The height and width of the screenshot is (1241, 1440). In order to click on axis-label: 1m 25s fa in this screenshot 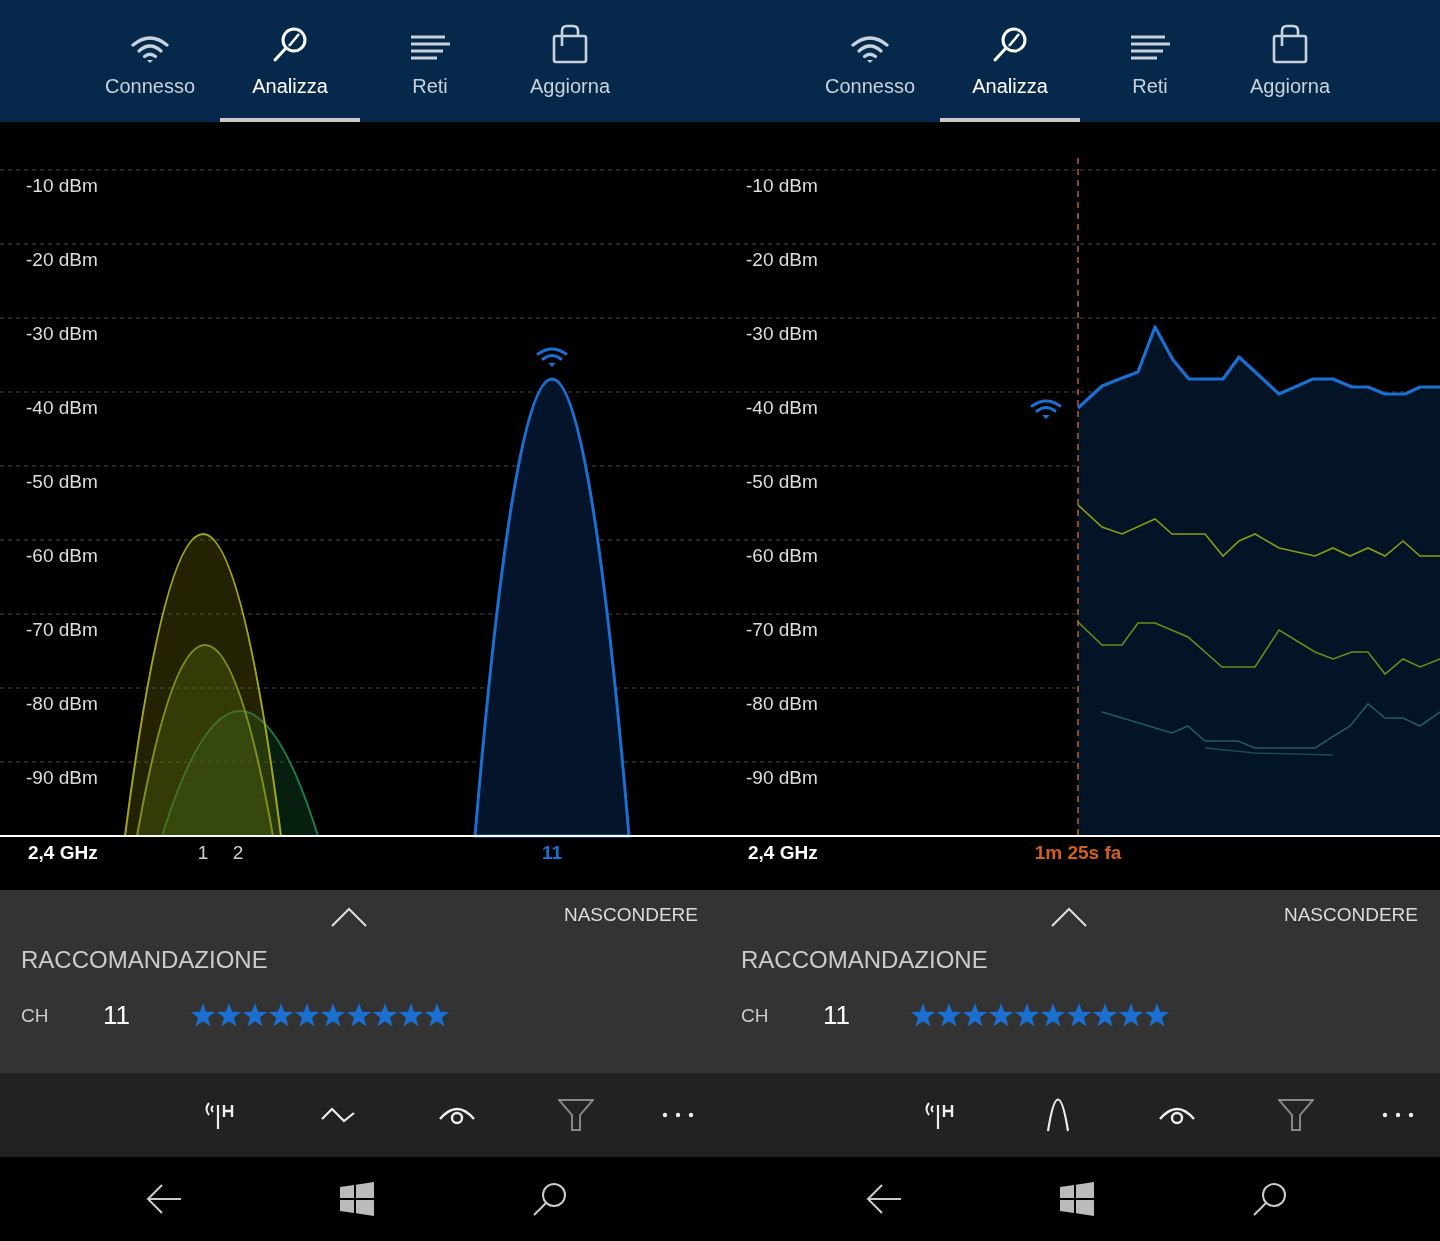, I will do `click(1078, 852)`.